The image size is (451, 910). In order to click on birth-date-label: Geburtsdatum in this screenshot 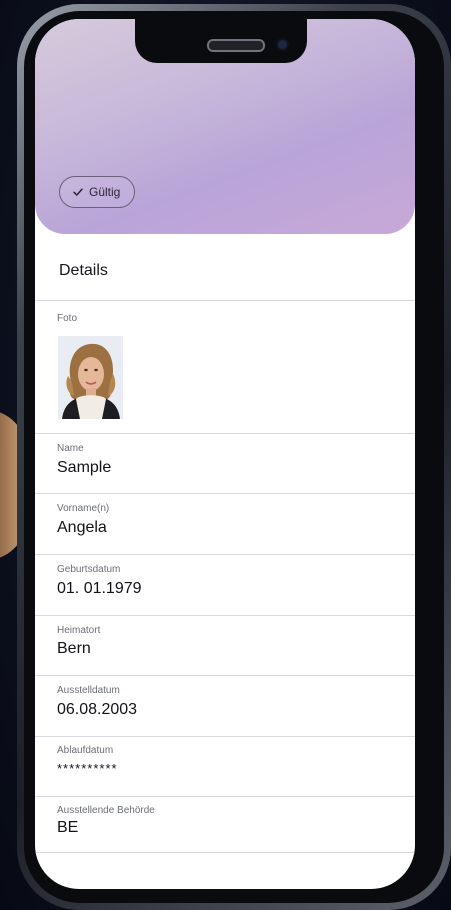, I will do `click(89, 569)`.